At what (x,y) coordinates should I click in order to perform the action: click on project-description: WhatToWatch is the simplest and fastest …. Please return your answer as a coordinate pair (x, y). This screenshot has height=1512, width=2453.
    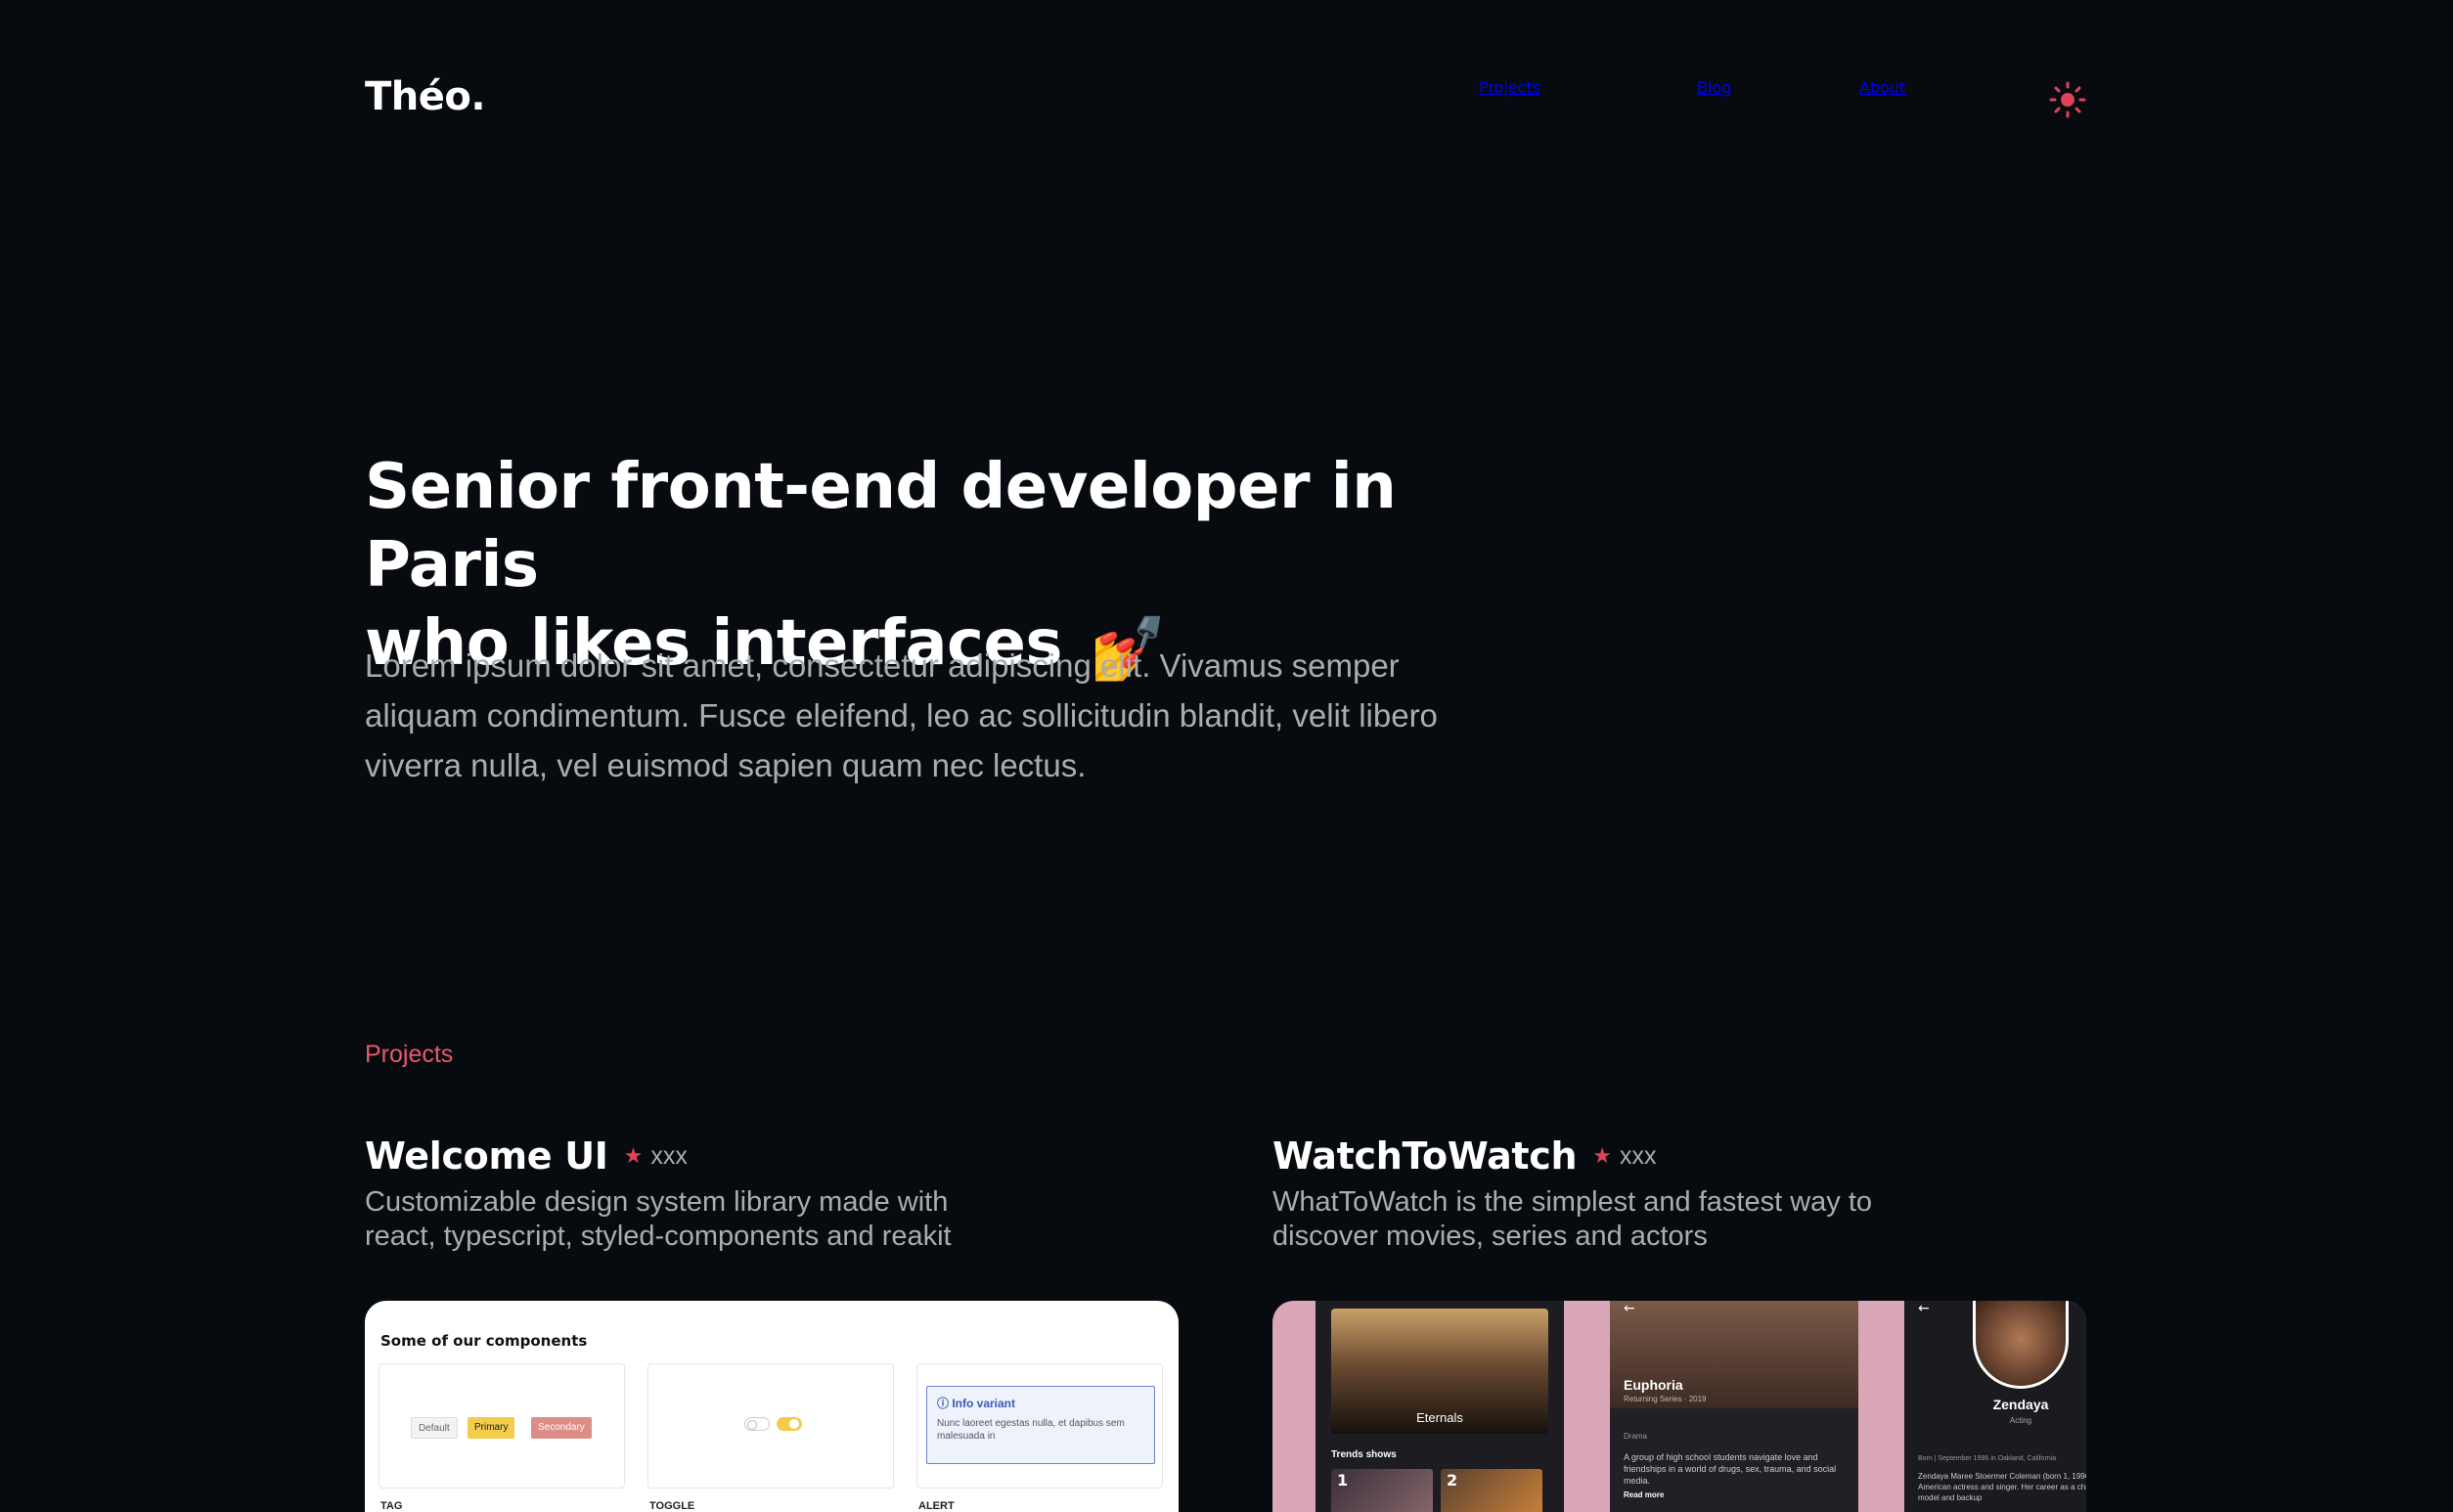
    Looking at the image, I should click on (1573, 1219).